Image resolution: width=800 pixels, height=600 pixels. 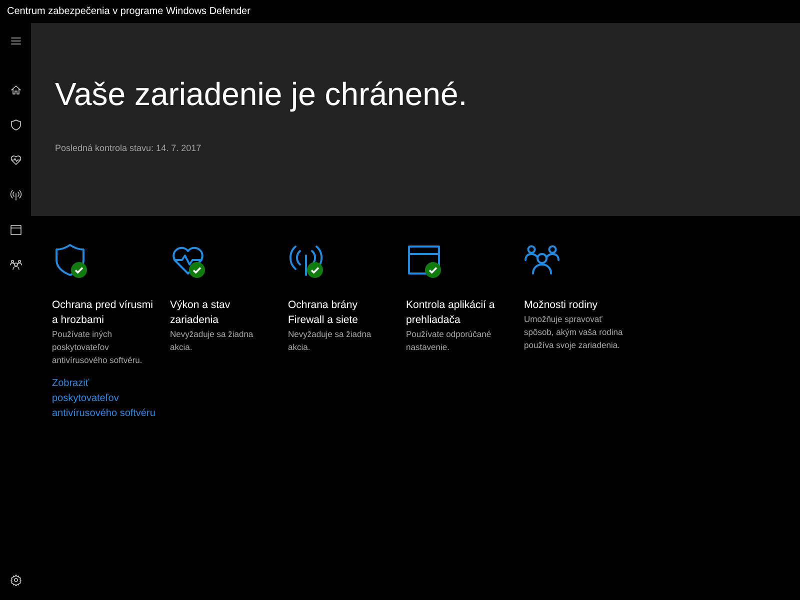 I want to click on menu-icon, so click(x=16, y=41).